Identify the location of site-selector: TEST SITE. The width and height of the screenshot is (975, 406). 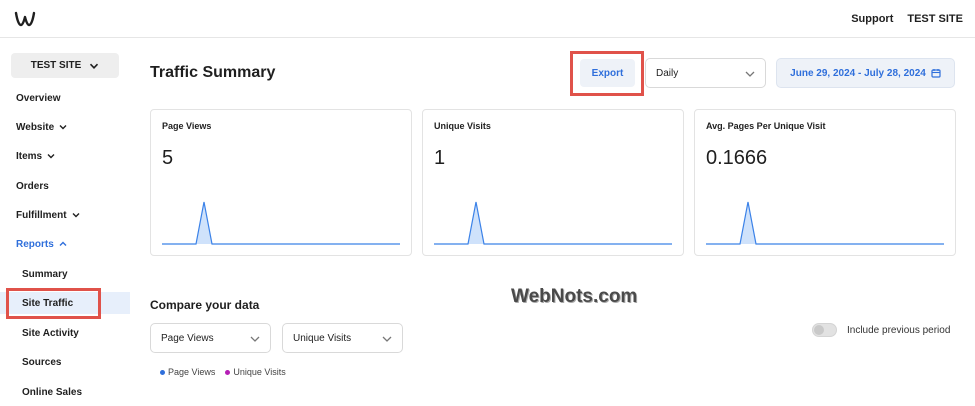
(65, 65).